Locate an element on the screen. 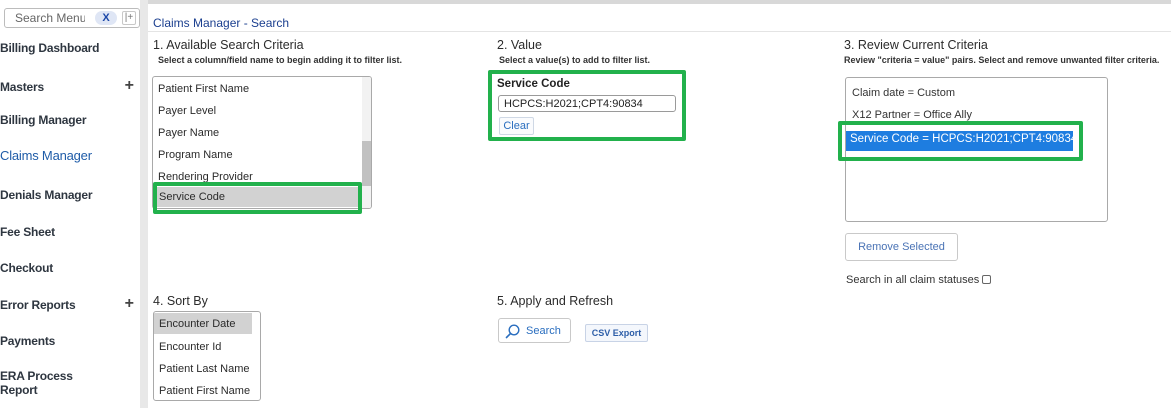  sidebar-item-label: ERA Process Report is located at coordinates (36, 383).